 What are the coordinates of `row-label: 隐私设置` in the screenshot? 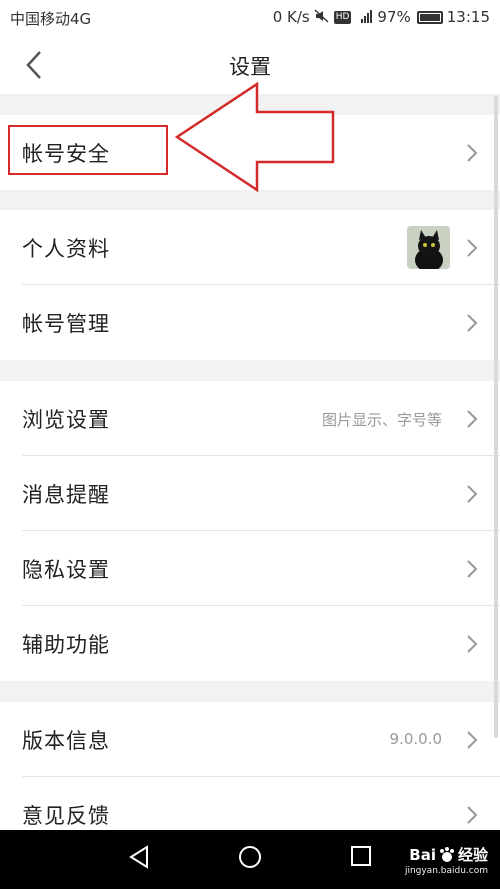 It's located at (66, 570).